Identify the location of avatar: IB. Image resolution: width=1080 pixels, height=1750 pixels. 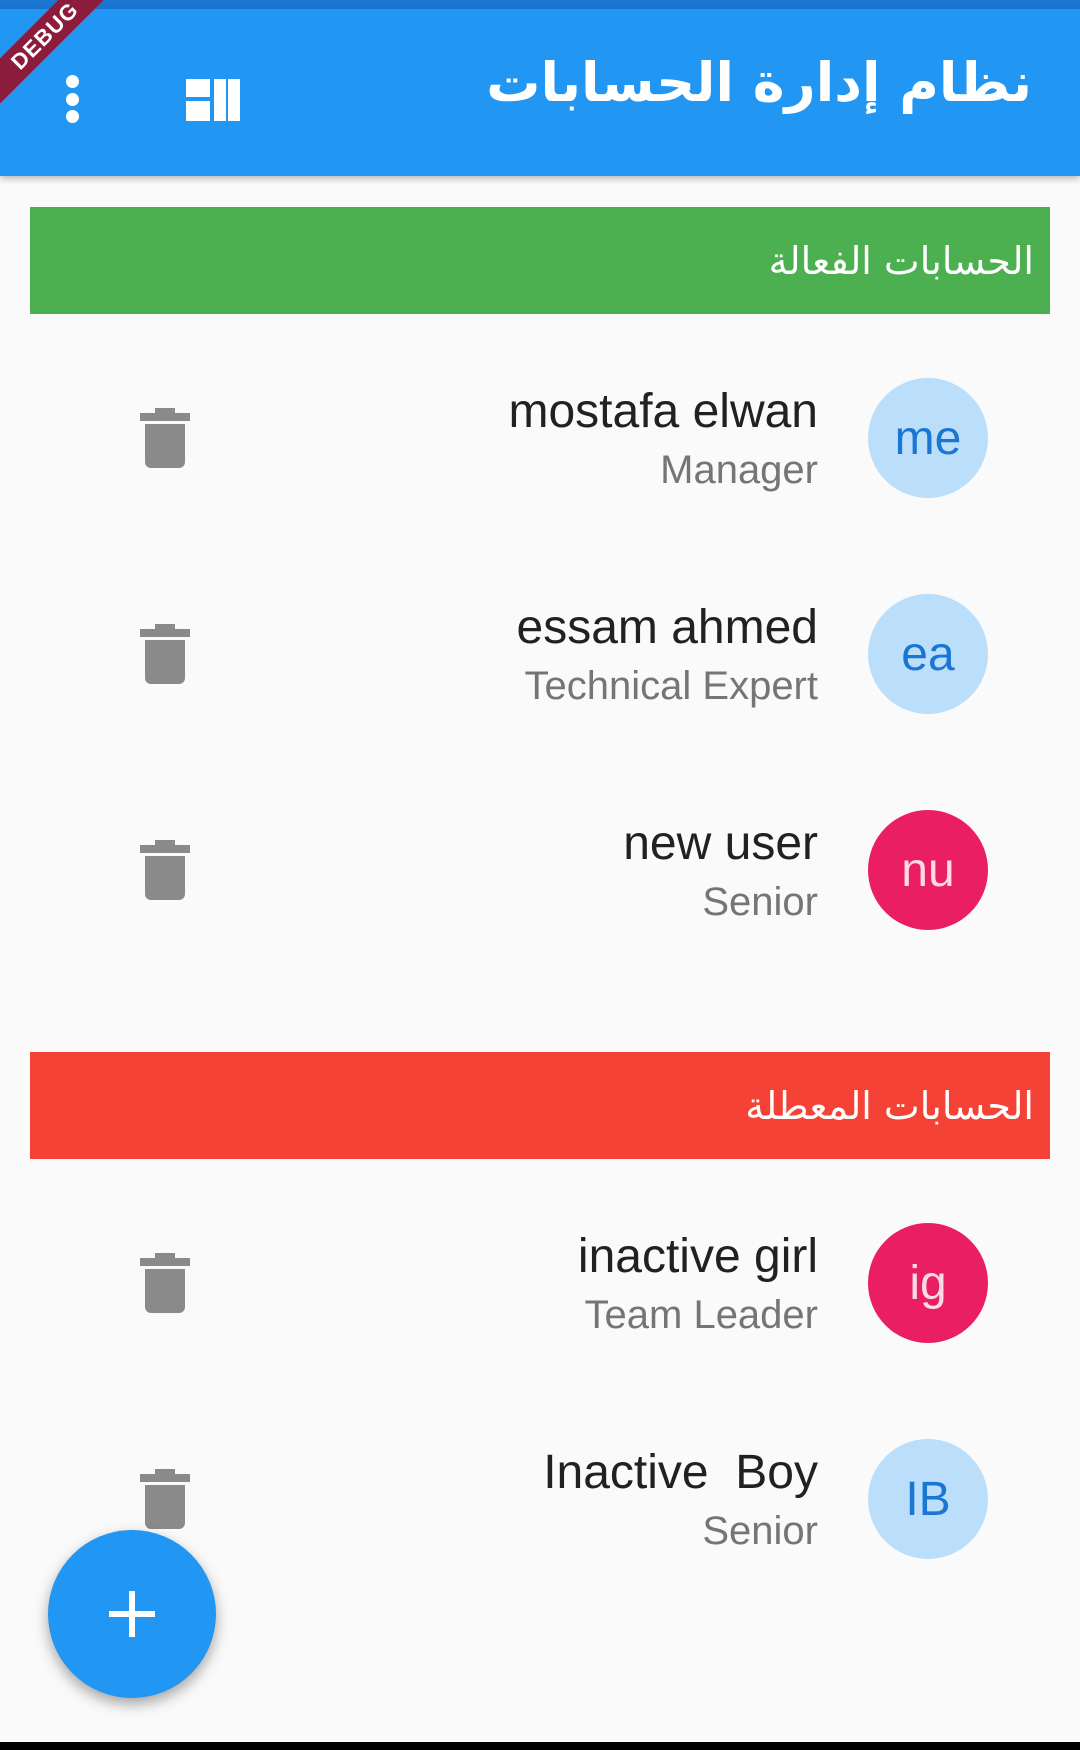
(928, 1499).